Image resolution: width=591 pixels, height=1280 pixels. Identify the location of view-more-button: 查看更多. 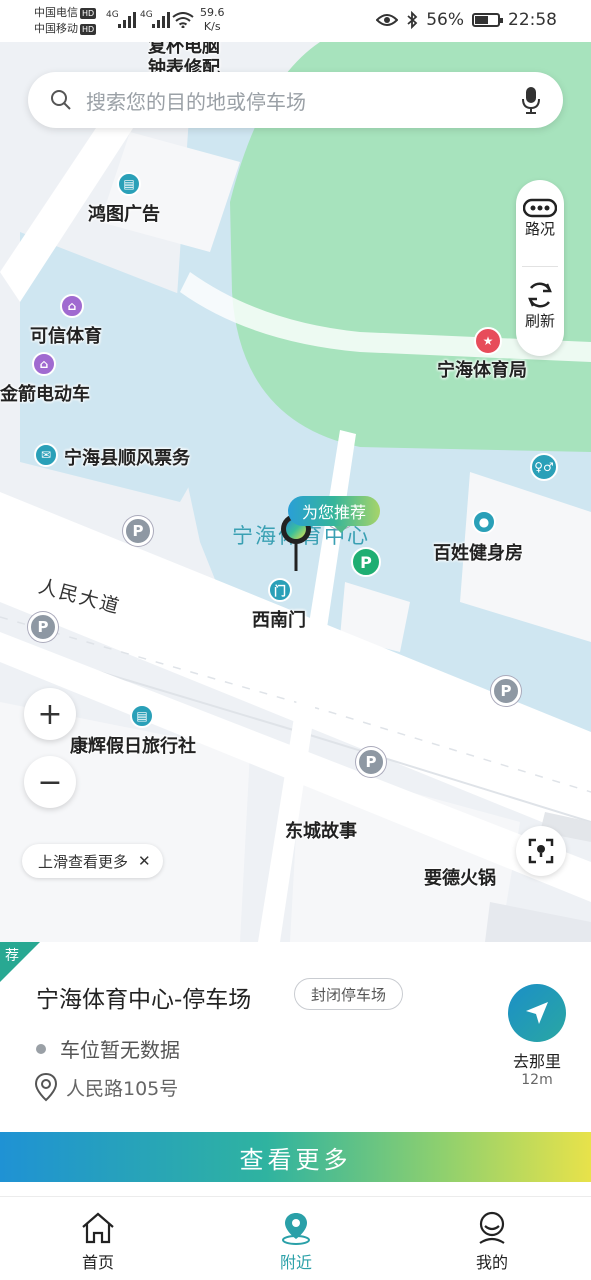
(295, 1157).